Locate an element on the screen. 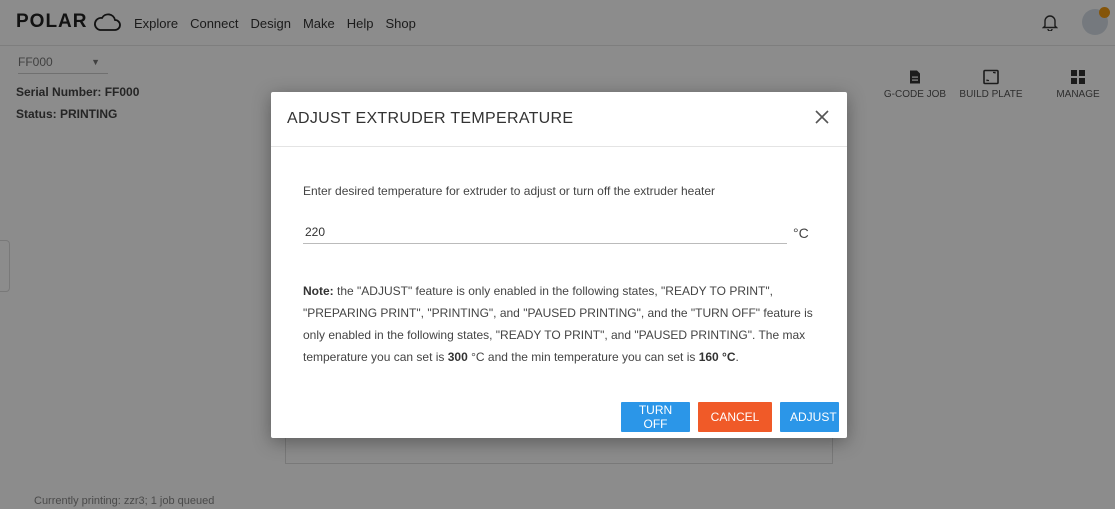 This screenshot has width=1115, height=509. dialog-header: ADJUST EXTRUDER TEMPERATURE is located at coordinates (559, 119).